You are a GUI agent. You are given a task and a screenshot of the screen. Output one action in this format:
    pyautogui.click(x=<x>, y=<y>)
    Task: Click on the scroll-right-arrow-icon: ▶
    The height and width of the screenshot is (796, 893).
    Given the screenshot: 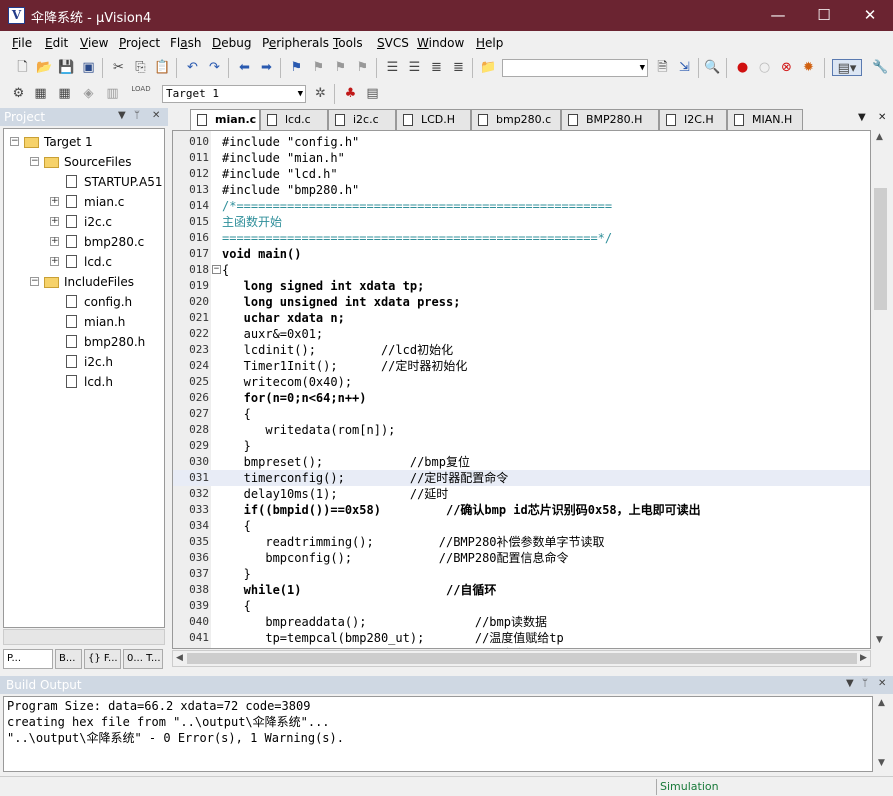 What is the action you would take?
    pyautogui.click(x=863, y=658)
    